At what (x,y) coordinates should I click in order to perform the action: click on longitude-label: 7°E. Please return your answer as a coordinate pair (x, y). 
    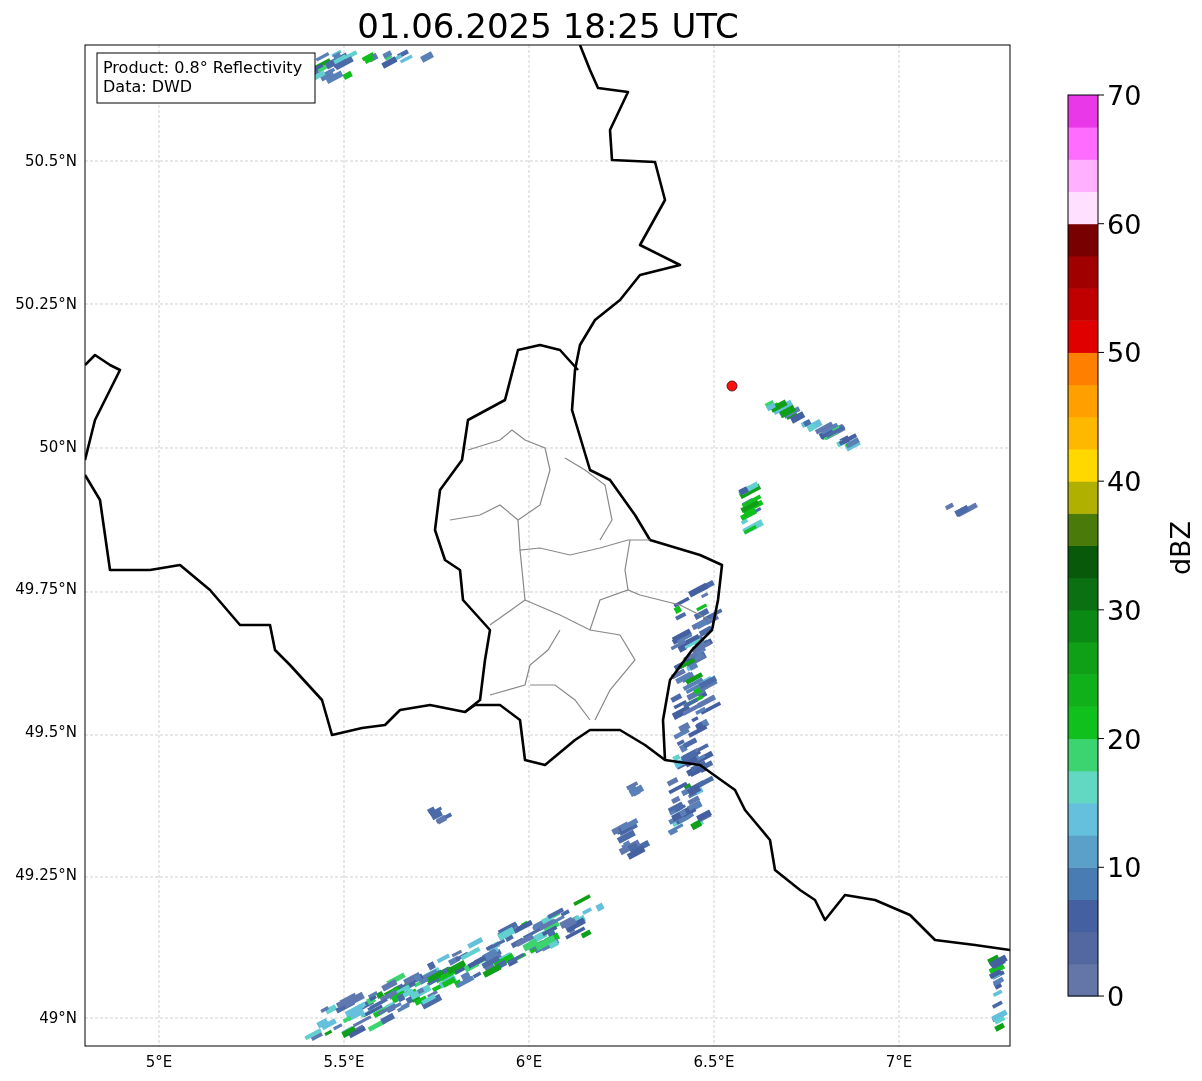
    Looking at the image, I should click on (899, 1062).